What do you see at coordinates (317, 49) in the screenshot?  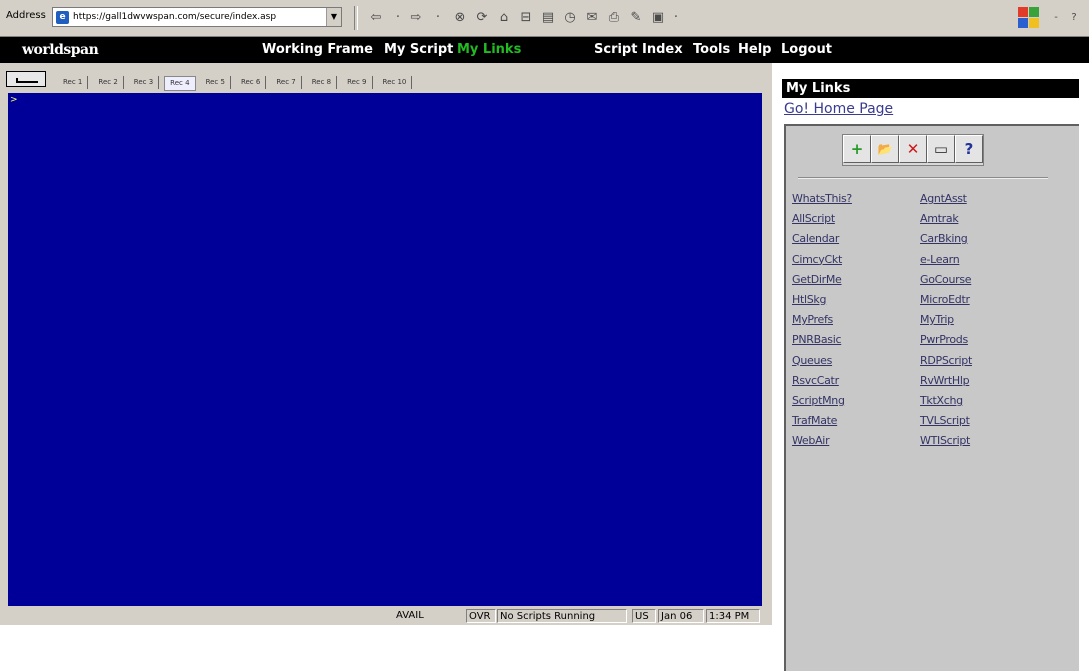 I see `nav-working-frame: Working Frame` at bounding box center [317, 49].